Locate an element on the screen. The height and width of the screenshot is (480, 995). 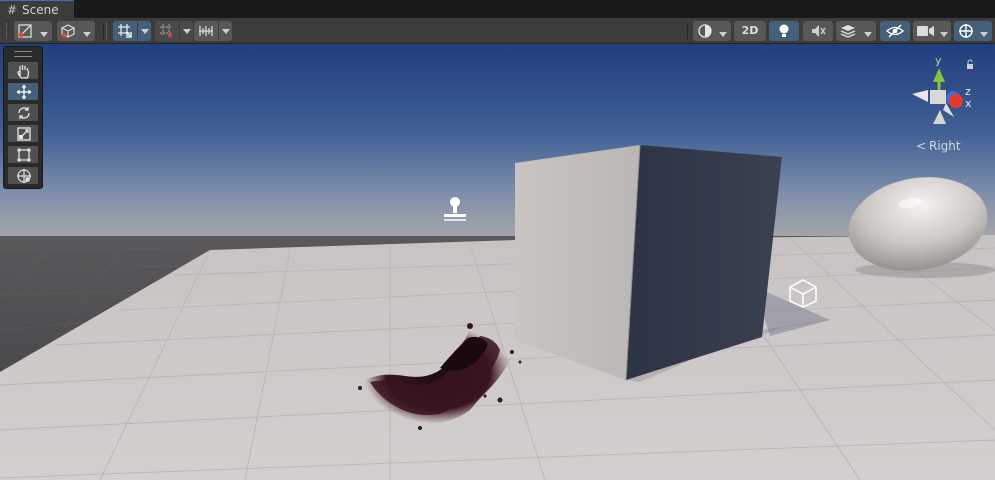
lighting-icon is located at coordinates (784, 30).